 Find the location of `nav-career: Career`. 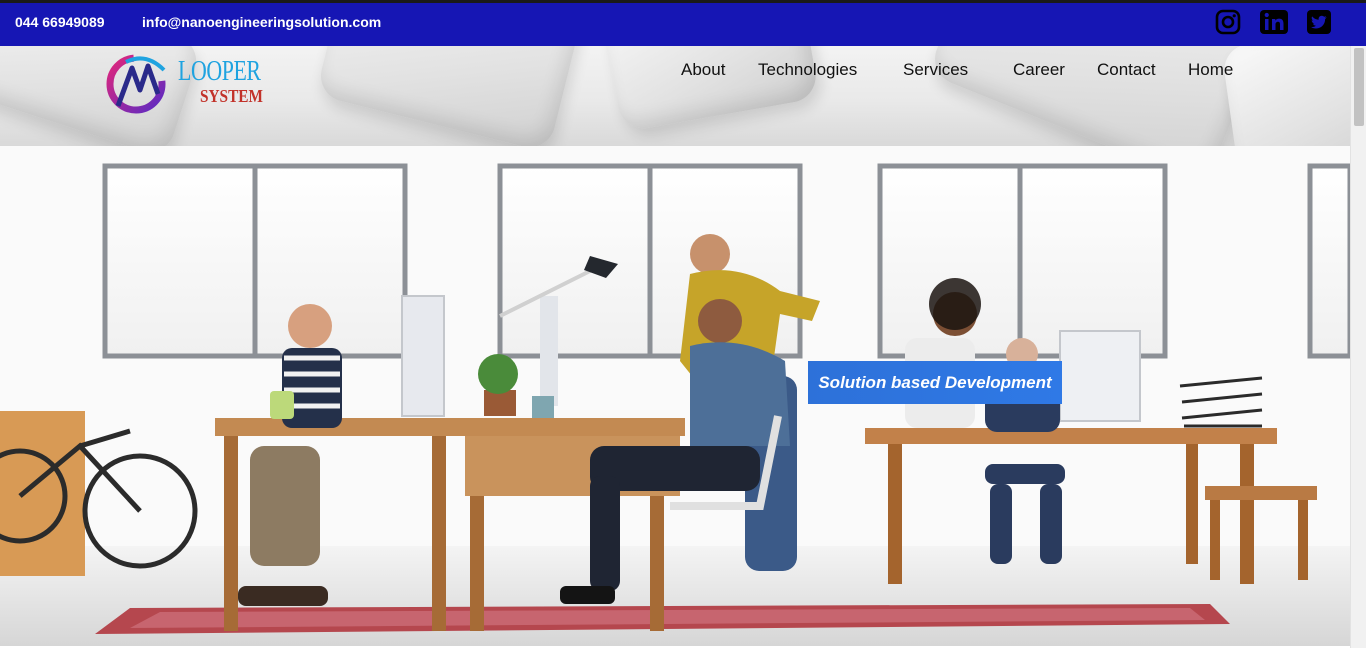

nav-career: Career is located at coordinates (1039, 70).